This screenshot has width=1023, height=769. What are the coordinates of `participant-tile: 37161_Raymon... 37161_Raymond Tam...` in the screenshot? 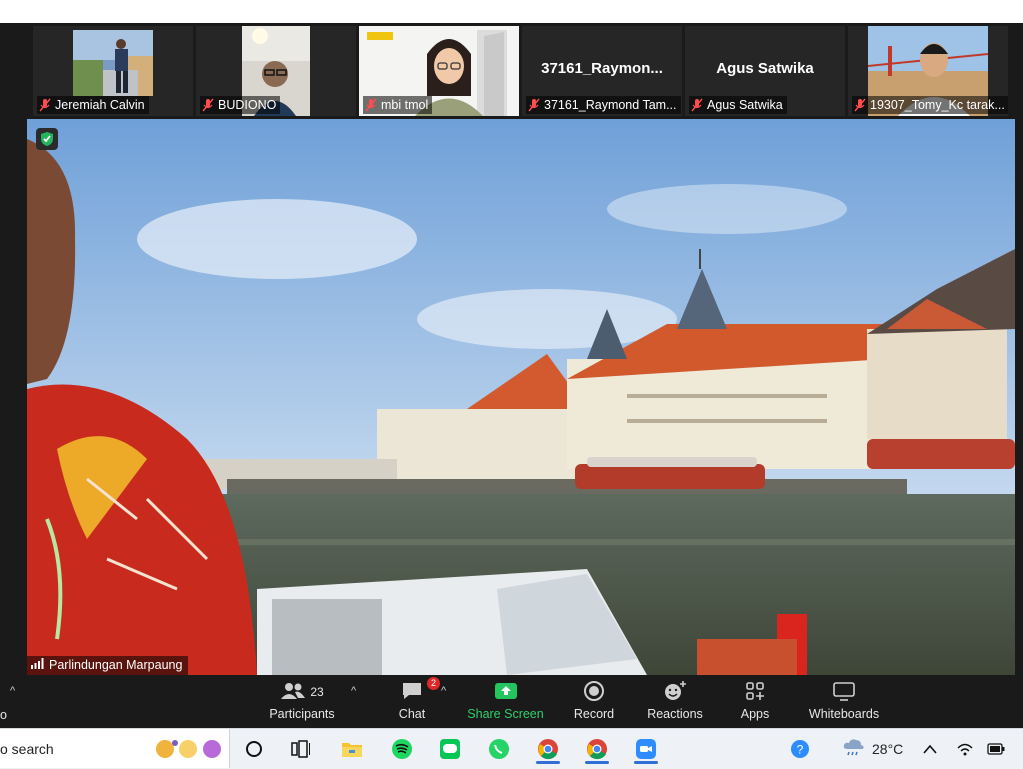 It's located at (602, 71).